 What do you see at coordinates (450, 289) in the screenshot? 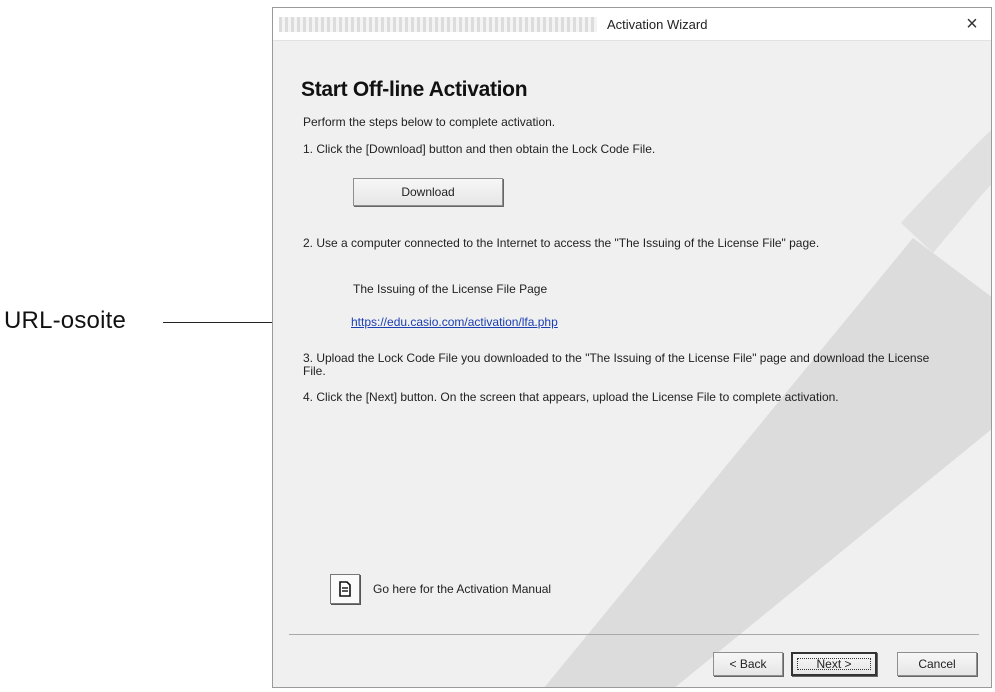
I see `license-page-label: The Issuing of the License File Page` at bounding box center [450, 289].